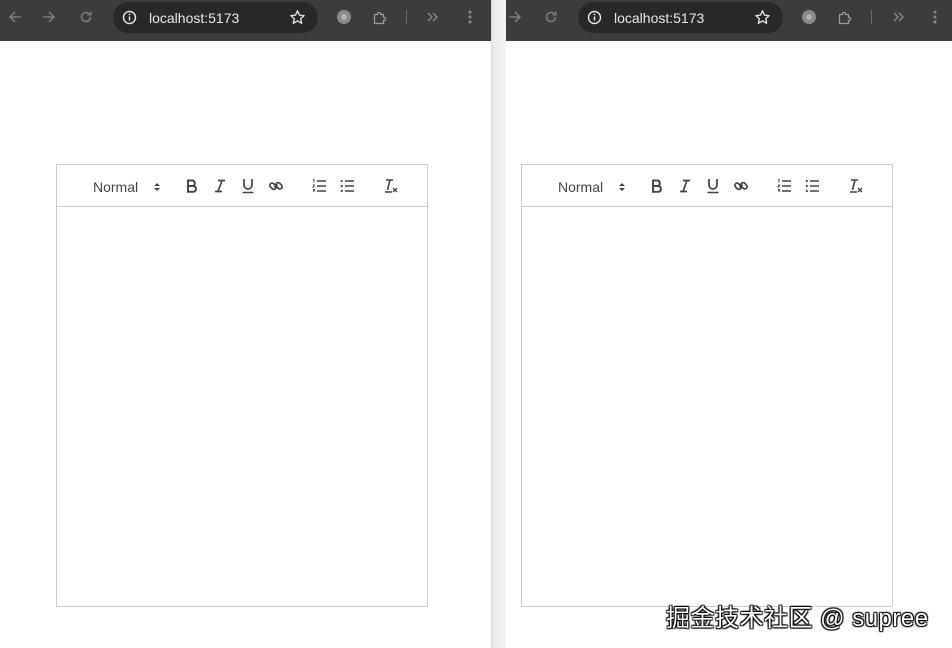  What do you see at coordinates (797, 618) in the screenshot?
I see `watermark-text: 掘金技术社区 @ supree` at bounding box center [797, 618].